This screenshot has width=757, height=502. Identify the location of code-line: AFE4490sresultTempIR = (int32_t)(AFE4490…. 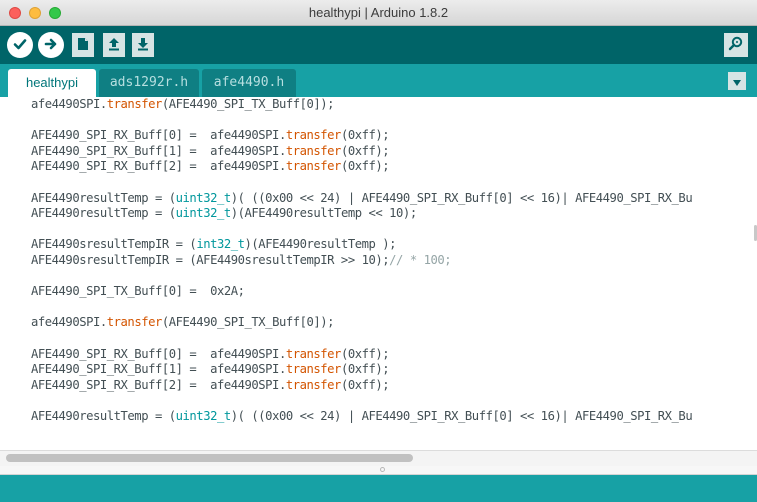
(361, 245).